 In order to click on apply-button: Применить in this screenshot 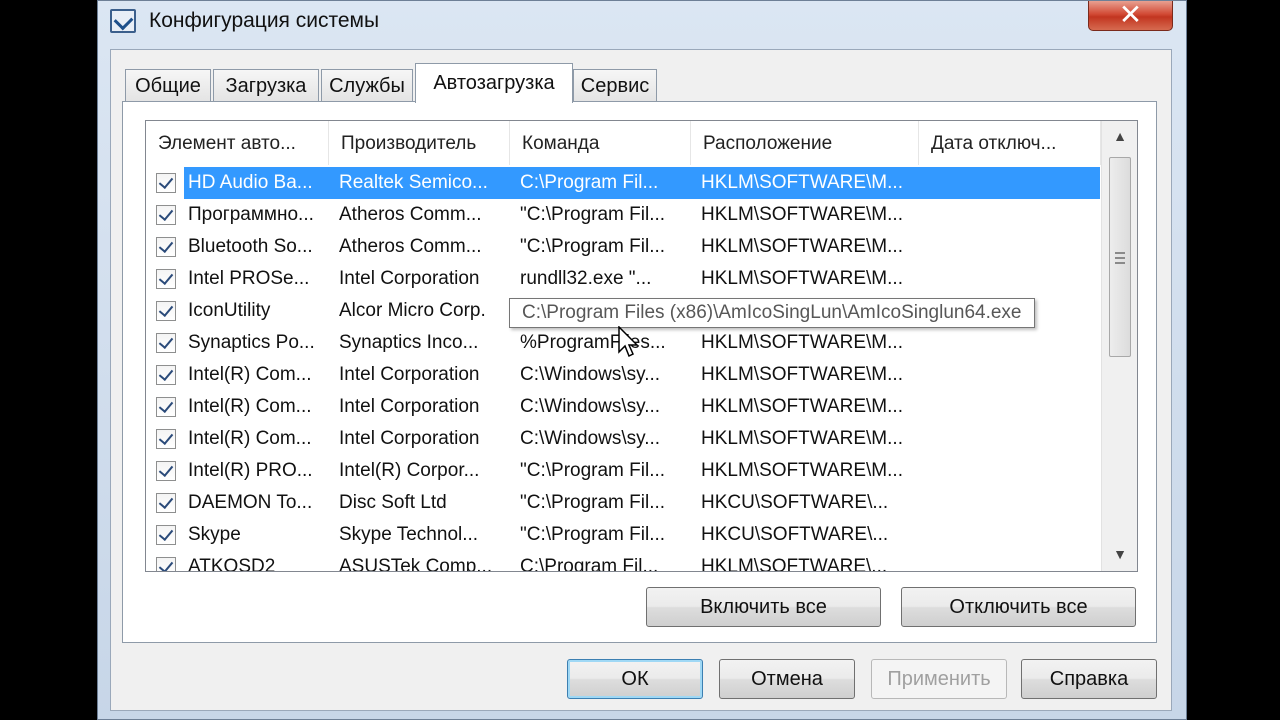, I will do `click(939, 679)`.